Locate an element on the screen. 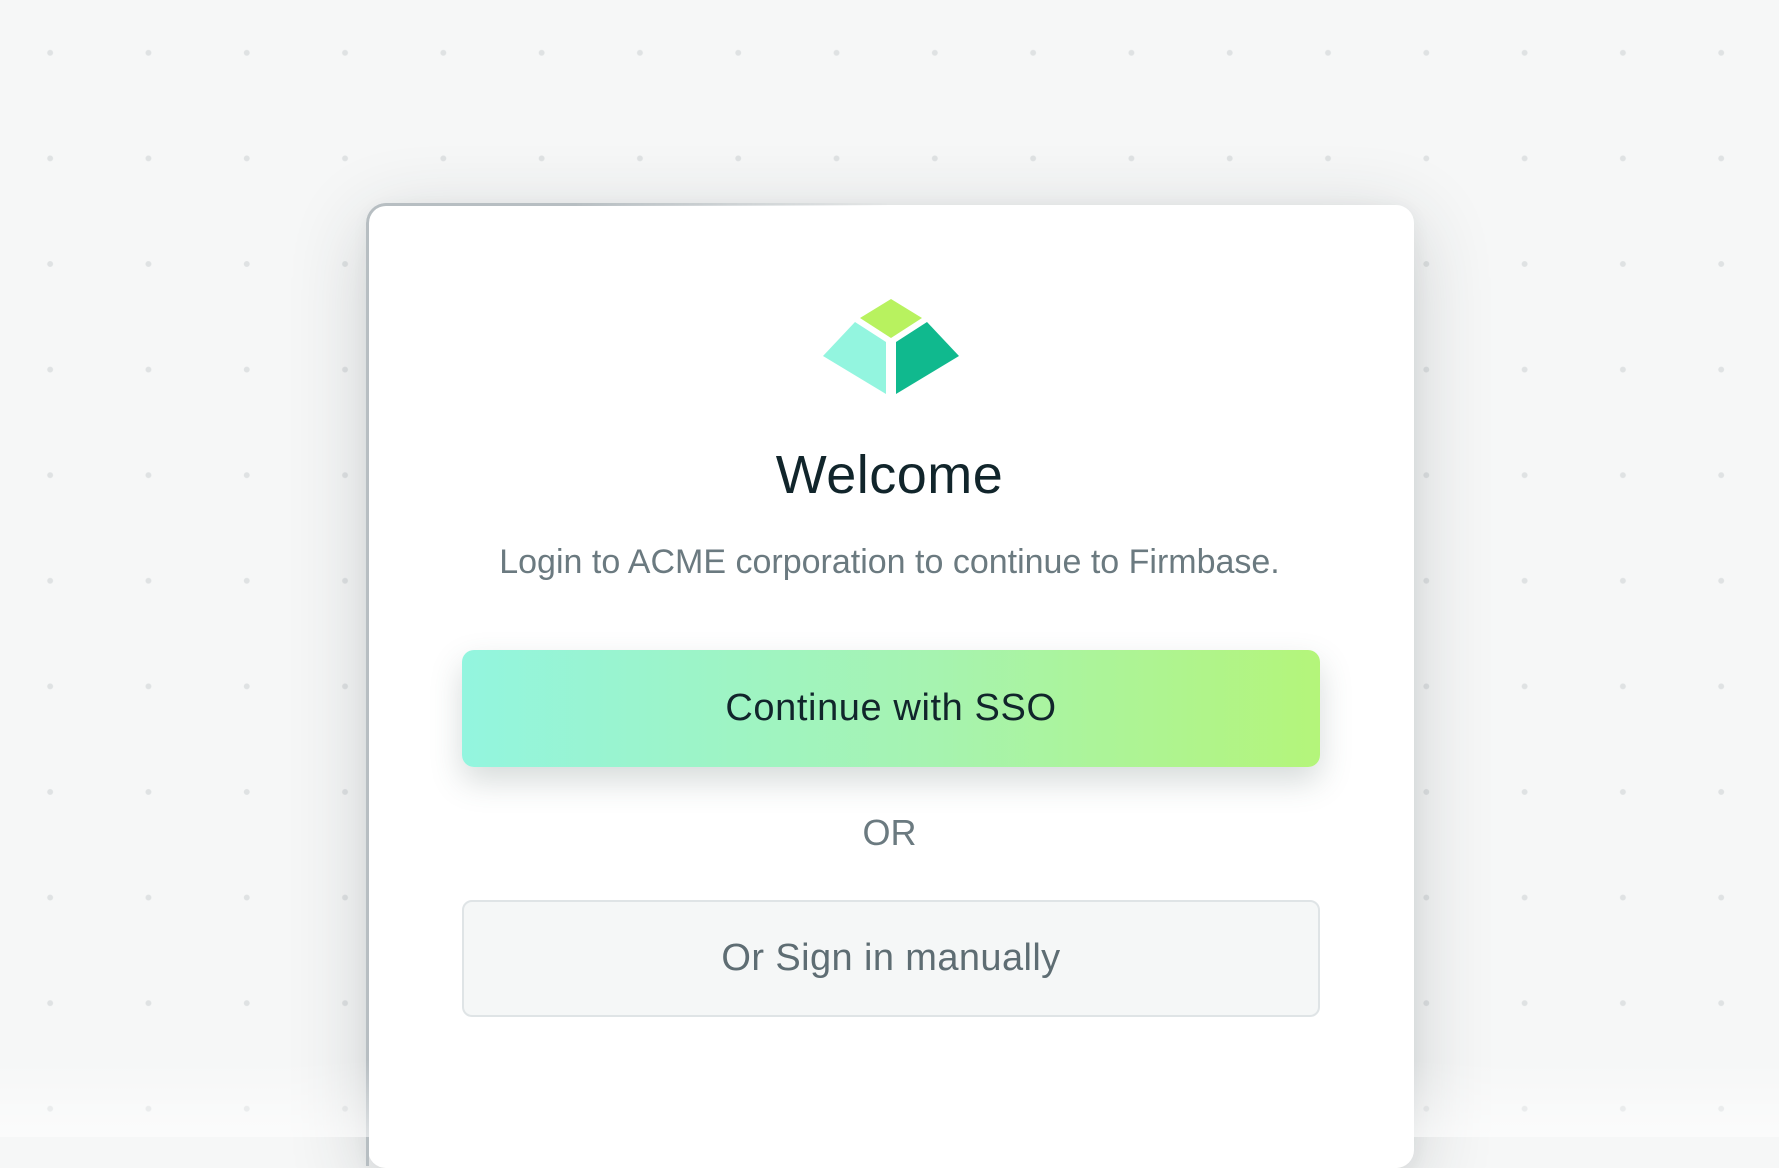  manual-button-label: Or Sign in manually is located at coordinates (891, 958).